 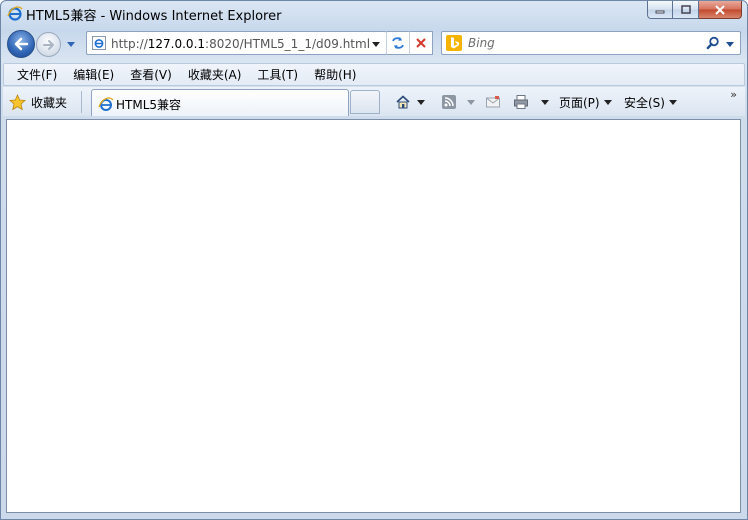 I want to click on address-dropdown-chevron-down-icon, so click(x=376, y=44).